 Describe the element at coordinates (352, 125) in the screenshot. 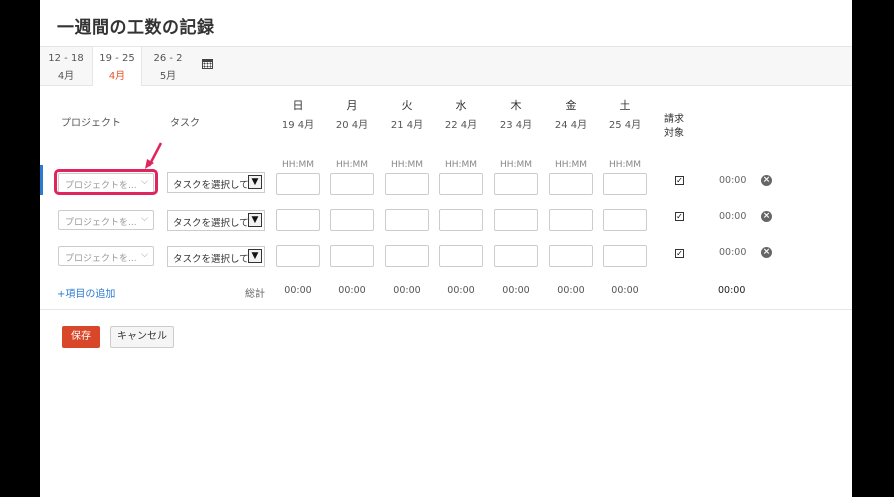

I see `day-date: 20 4月` at that location.